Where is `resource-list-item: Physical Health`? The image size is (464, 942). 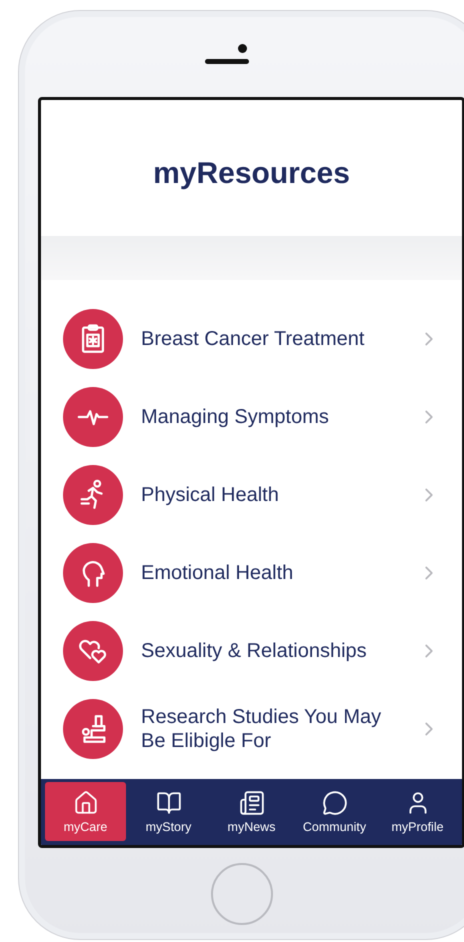
resource-list-item: Physical Health is located at coordinates (251, 495).